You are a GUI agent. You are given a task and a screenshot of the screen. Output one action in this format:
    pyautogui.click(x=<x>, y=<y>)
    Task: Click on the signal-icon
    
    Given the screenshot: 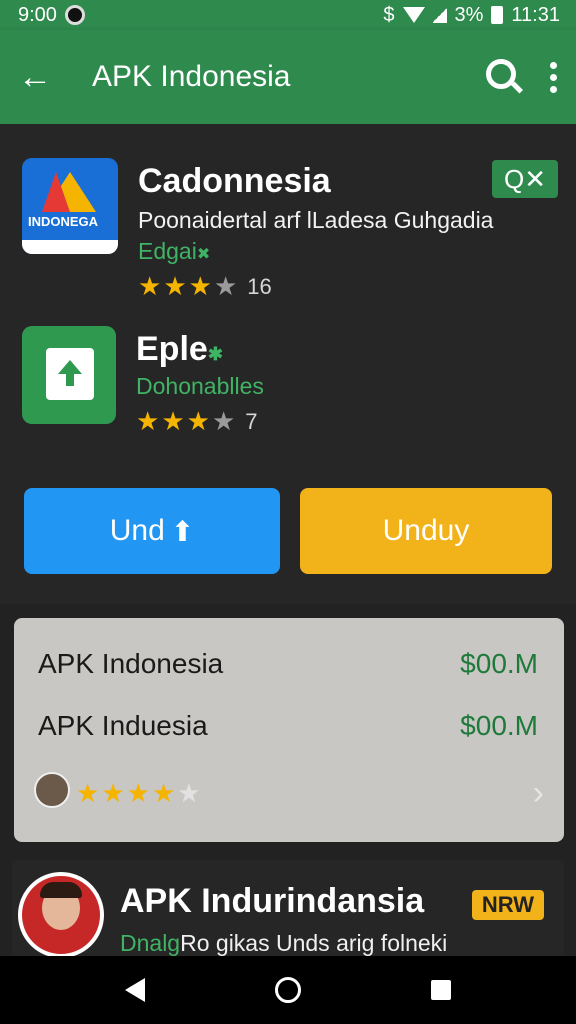 What is the action you would take?
    pyautogui.click(x=439, y=15)
    